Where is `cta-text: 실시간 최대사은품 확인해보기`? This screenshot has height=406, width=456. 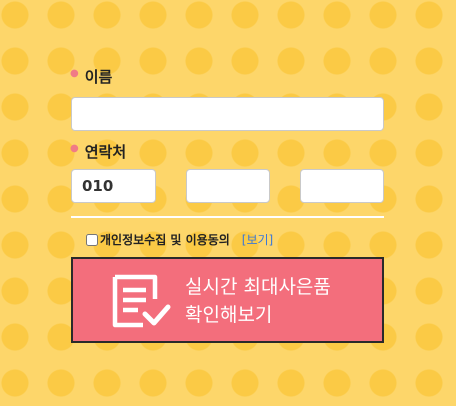 cta-text: 실시간 최대사은품 확인해보기 is located at coordinates (258, 301).